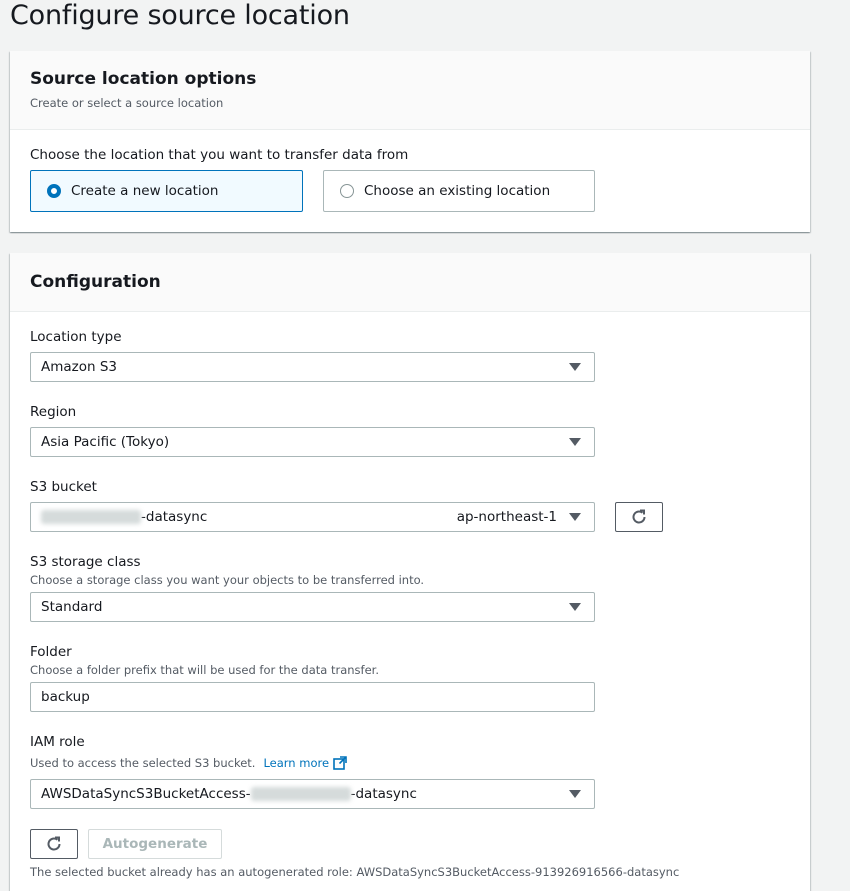  I want to click on iam-role-value-suffix: -datasync, so click(383, 794).